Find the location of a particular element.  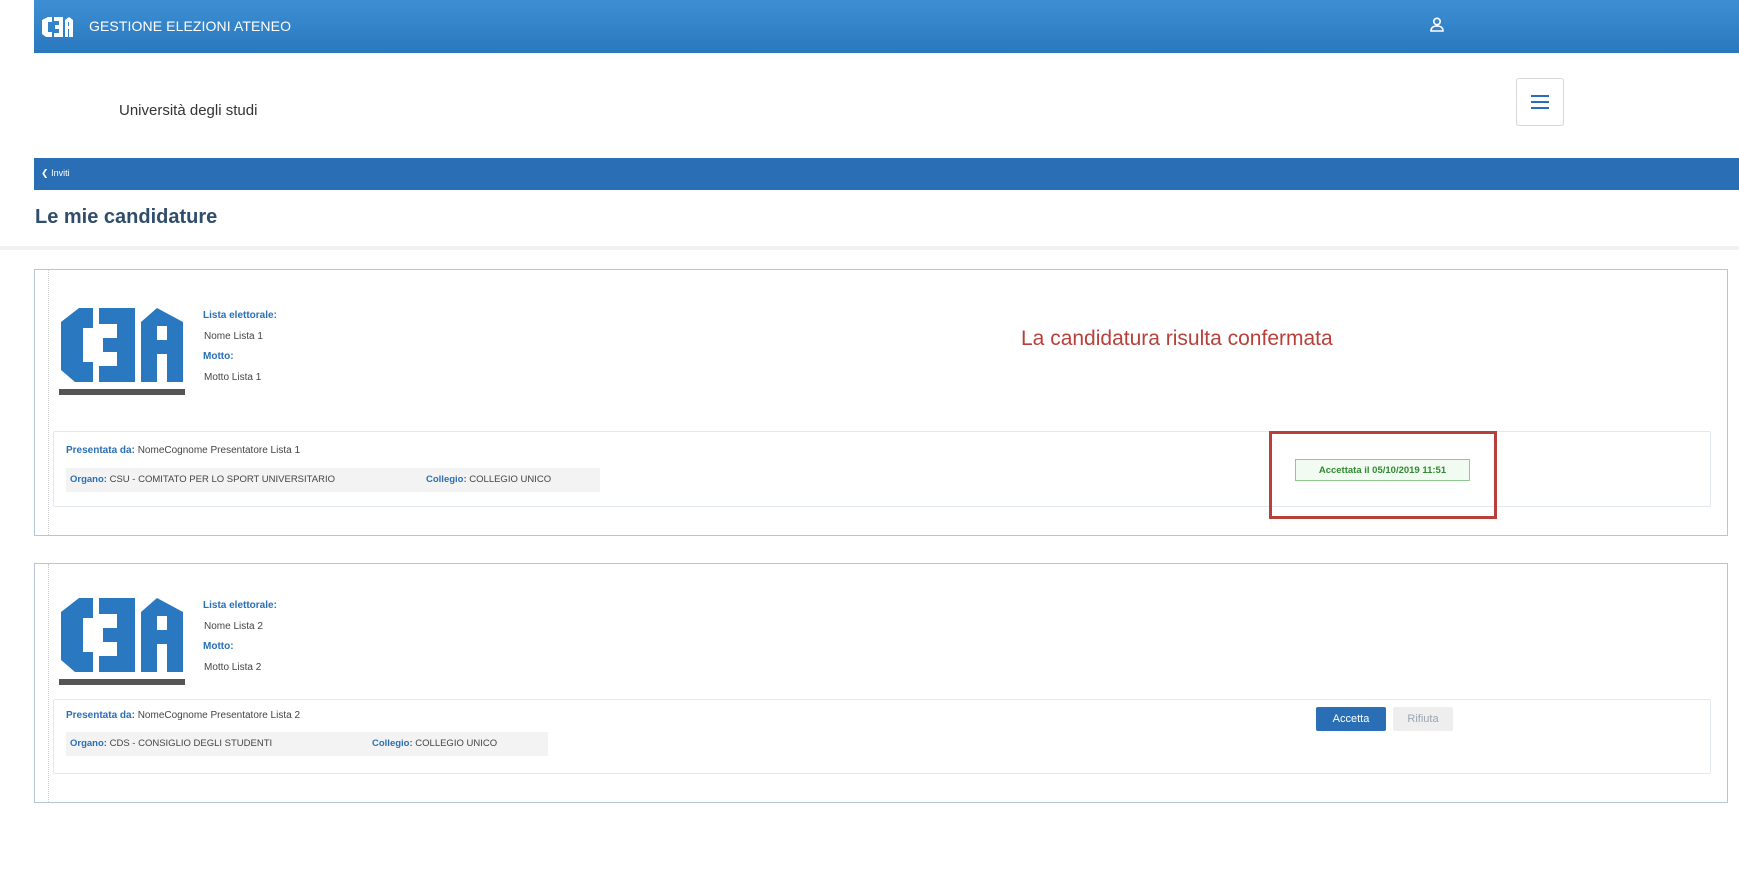

top-app-bar: GESTIONE ELEZIONI ATENEO is located at coordinates (886, 26).